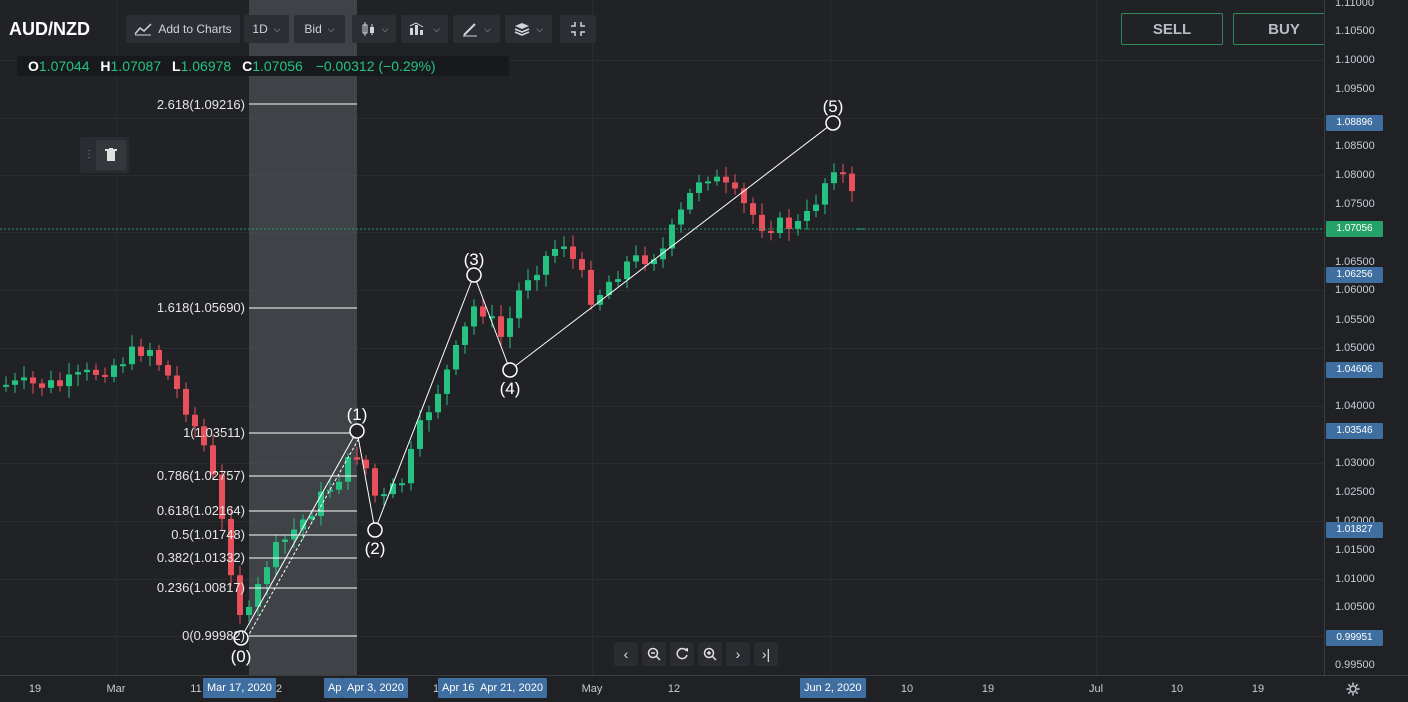  I want to click on layers-button: ⌵, so click(528, 29).